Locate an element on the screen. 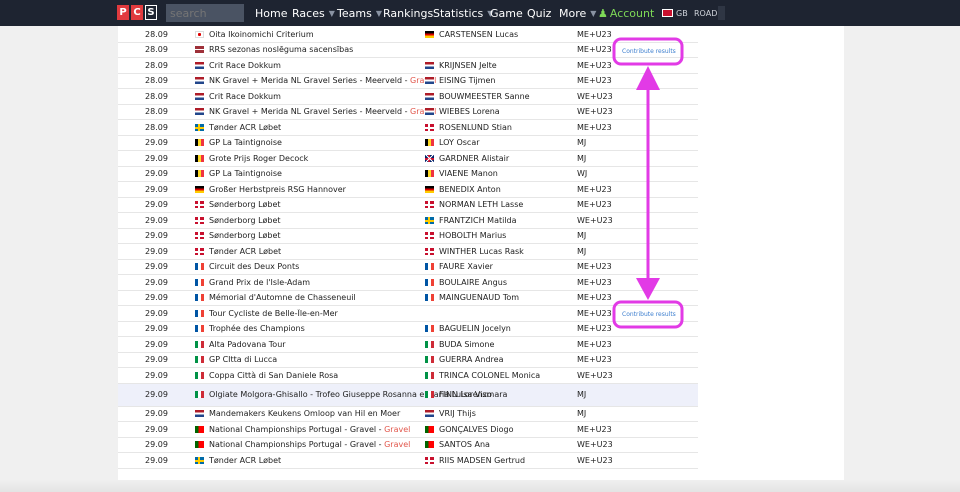 This screenshot has width=960, height=492. arrow-head-down-icon is located at coordinates (648, 289).